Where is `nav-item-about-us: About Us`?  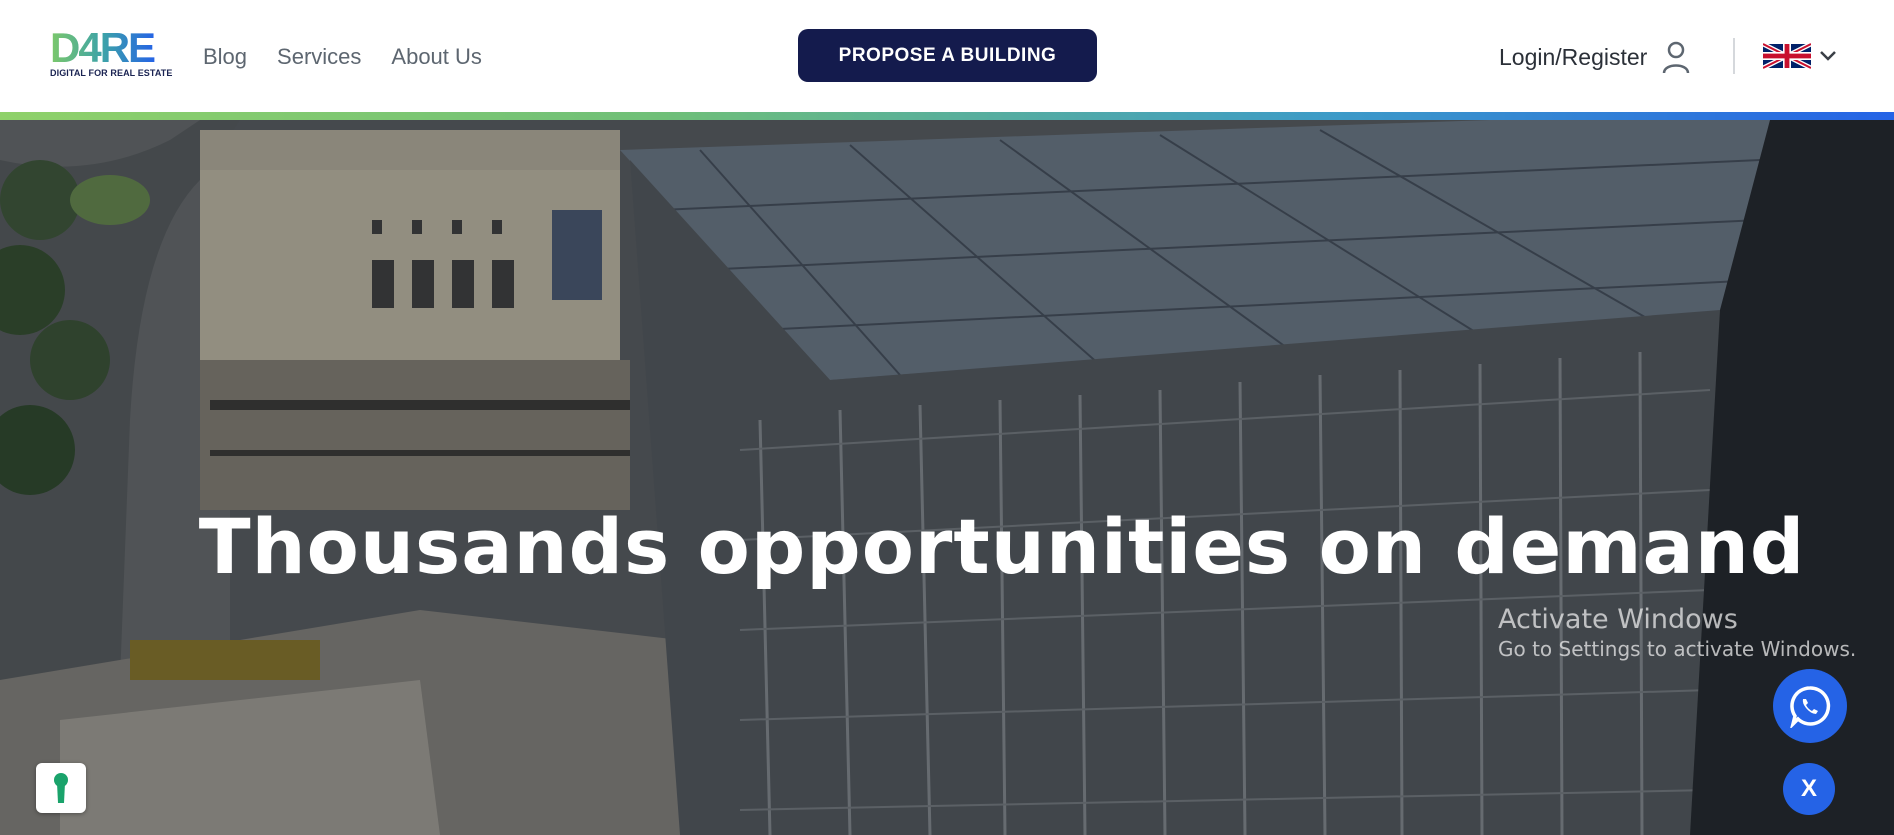 nav-item-about-us: About Us is located at coordinates (436, 57).